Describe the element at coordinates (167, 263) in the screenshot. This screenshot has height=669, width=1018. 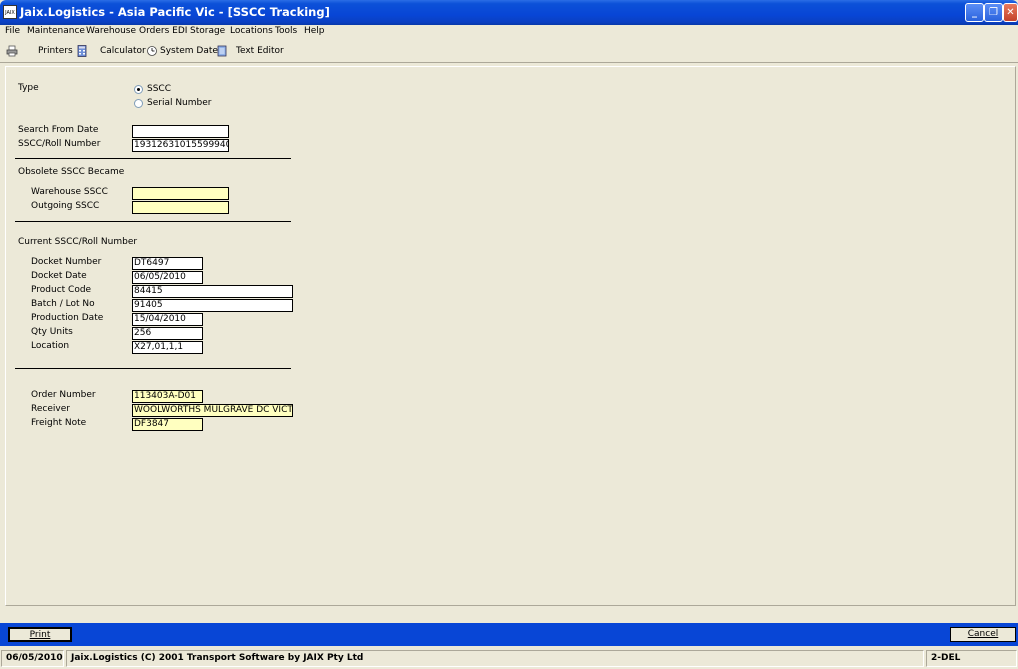
I see `docket-number-field: DT6497` at that location.